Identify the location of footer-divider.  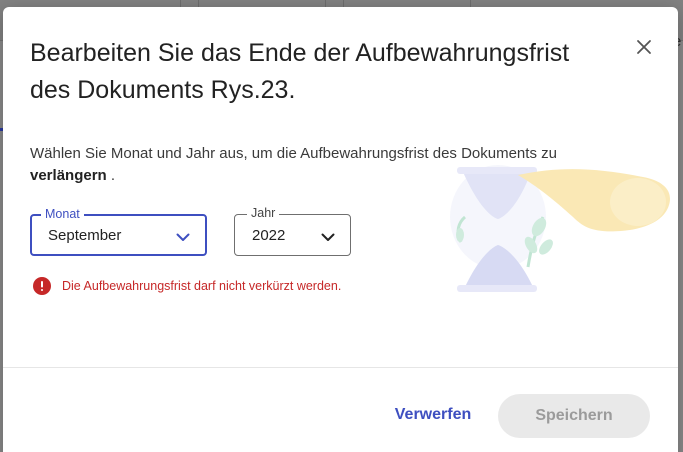
(340, 367).